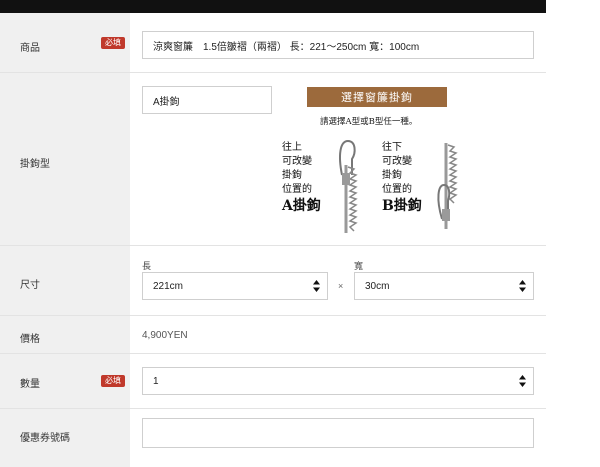 This screenshot has width=600, height=467. I want to click on curtain-hook-b-icon, so click(447, 186).